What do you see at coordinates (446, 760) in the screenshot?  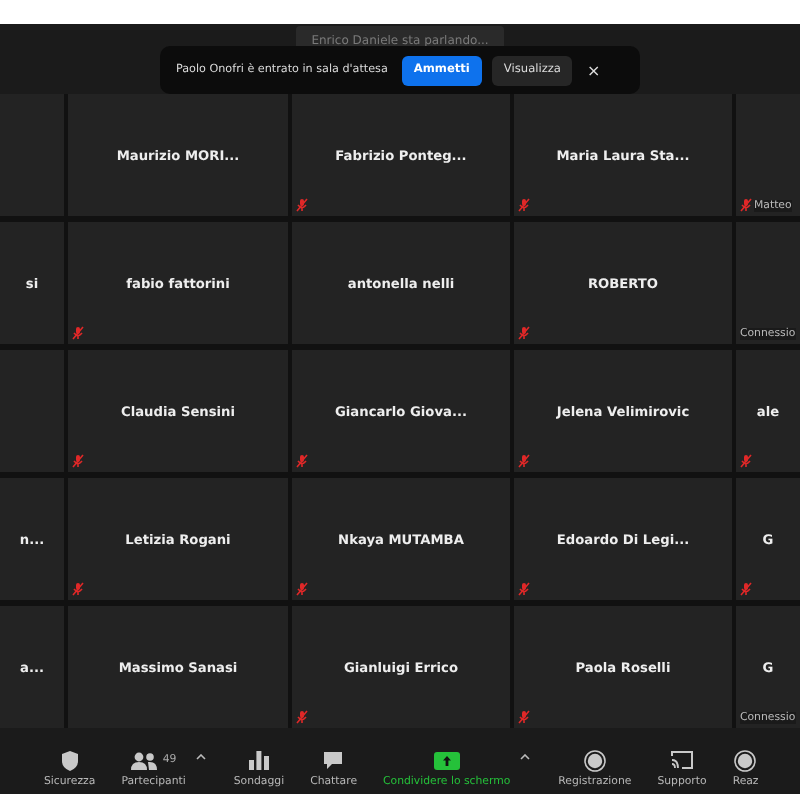 I see `share-screen-icon` at bounding box center [446, 760].